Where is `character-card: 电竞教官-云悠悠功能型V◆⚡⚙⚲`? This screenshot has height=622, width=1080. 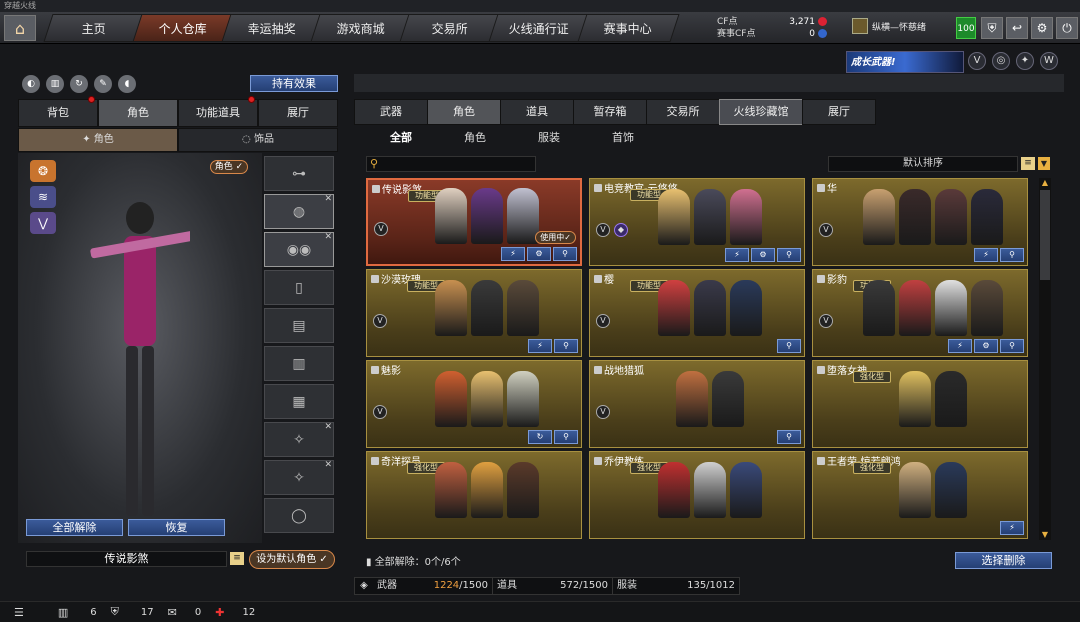 character-card: 电竞教官-云悠悠功能型V◆⚡⚙⚲ is located at coordinates (697, 222).